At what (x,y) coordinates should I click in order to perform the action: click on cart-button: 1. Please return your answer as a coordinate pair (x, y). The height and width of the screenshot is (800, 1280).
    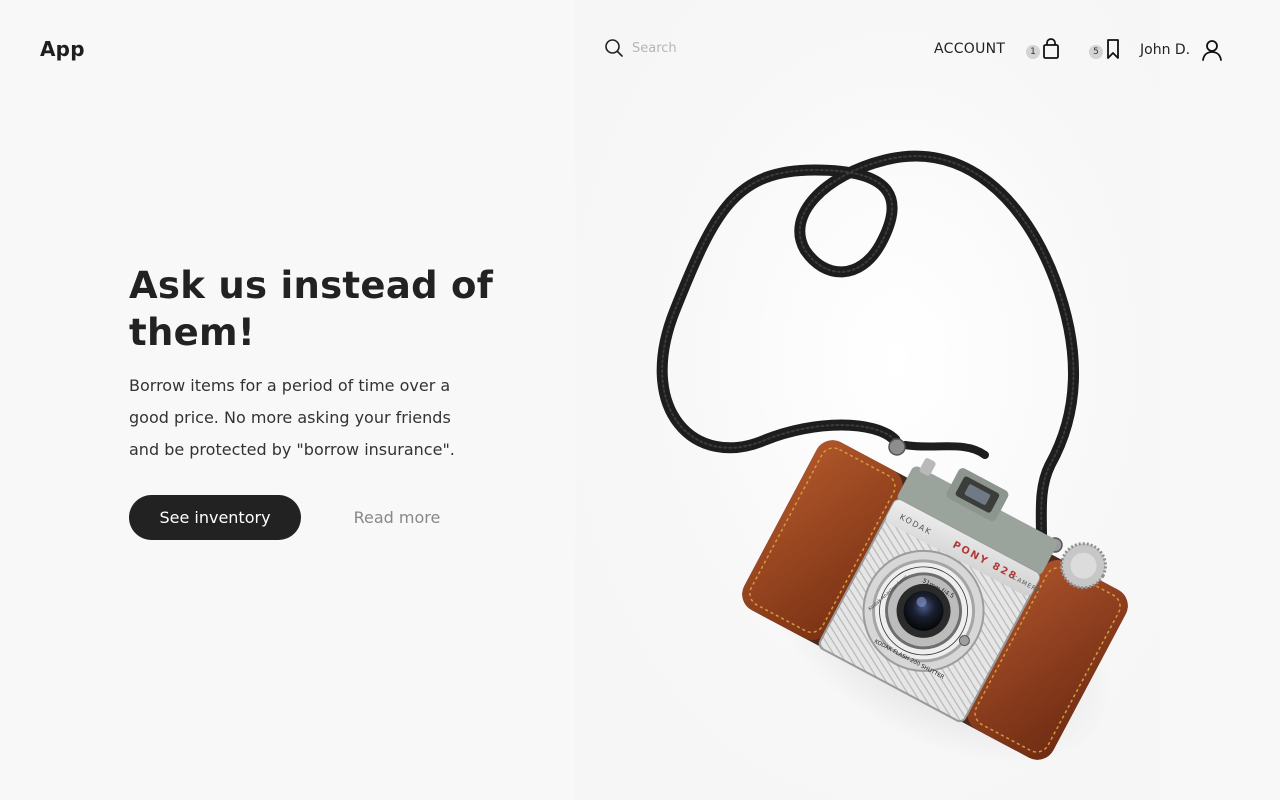
    Looking at the image, I should click on (1043, 49).